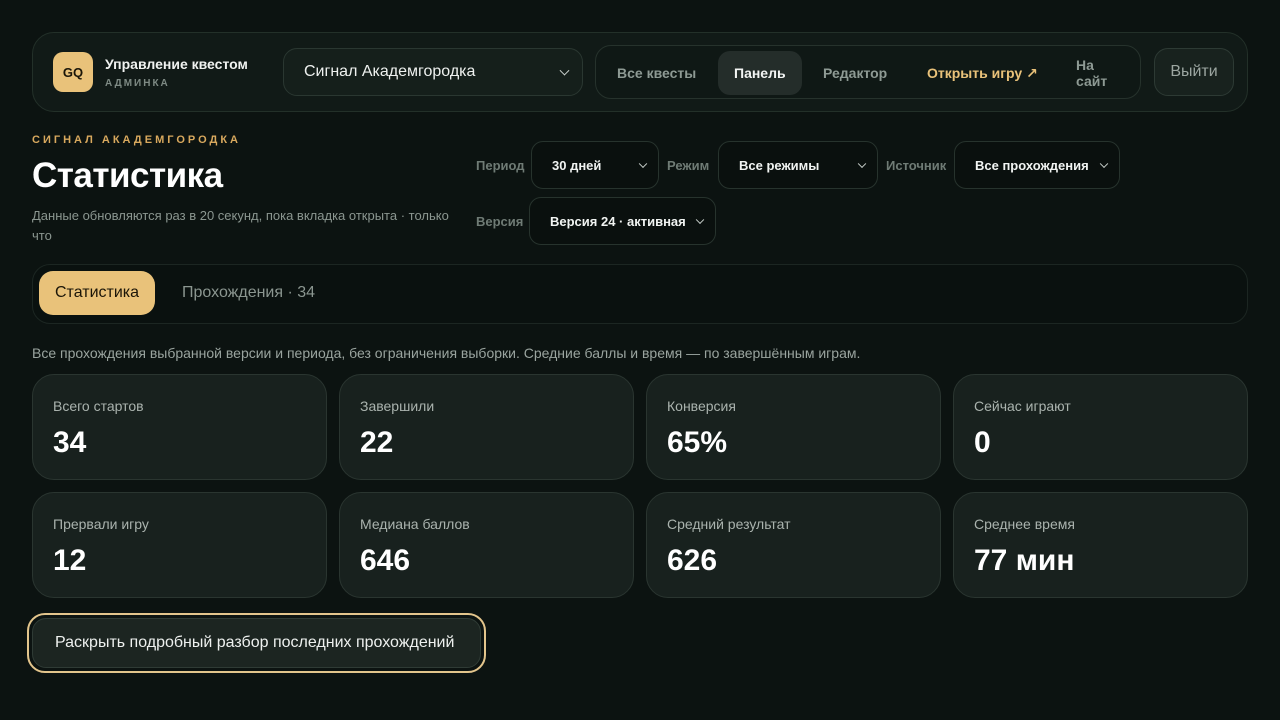 This screenshot has height=720, width=1280. What do you see at coordinates (397, 406) in the screenshot?
I see `stat-label: Завершили` at bounding box center [397, 406].